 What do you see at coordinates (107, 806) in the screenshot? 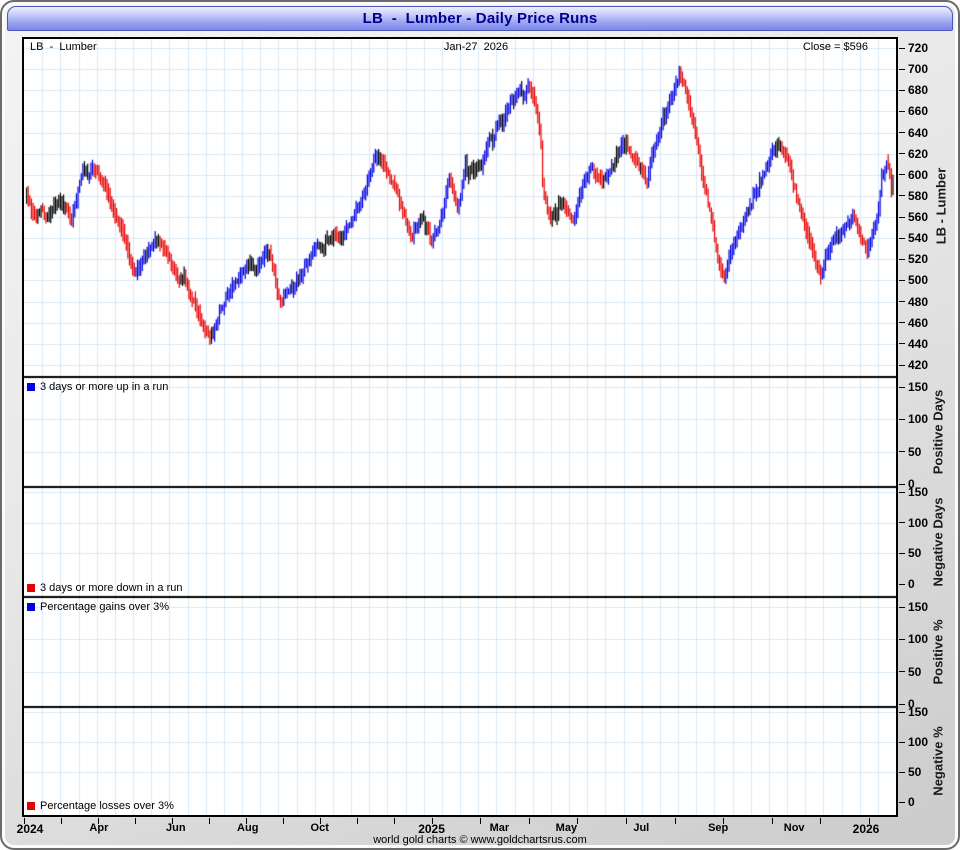
I see `legend-label-negative-pct: Percentage losses over 3%` at bounding box center [107, 806].